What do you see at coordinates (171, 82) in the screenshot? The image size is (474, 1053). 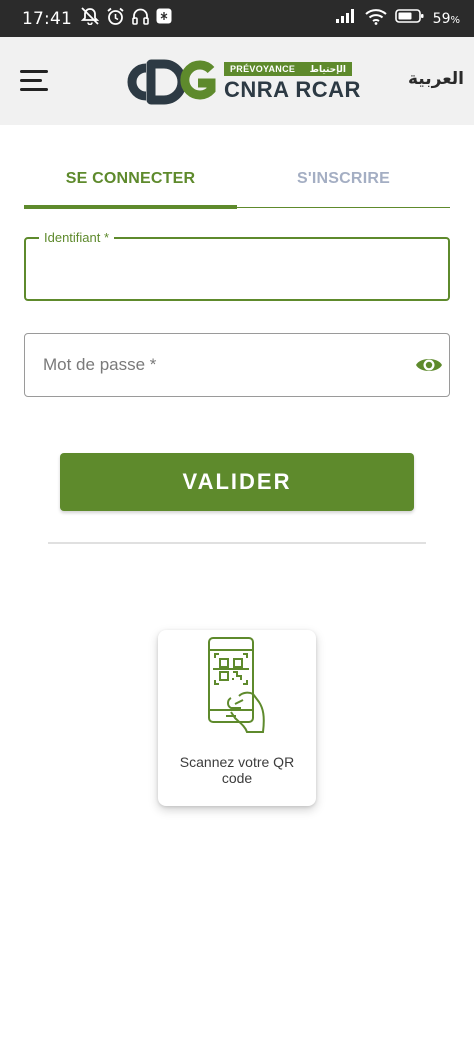 I see `cdg-logo-mark` at bounding box center [171, 82].